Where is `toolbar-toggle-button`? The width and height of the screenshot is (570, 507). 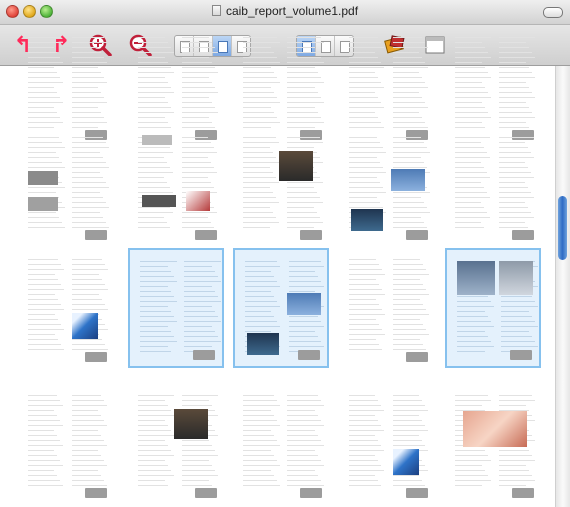
toolbar-toggle-button is located at coordinates (553, 12).